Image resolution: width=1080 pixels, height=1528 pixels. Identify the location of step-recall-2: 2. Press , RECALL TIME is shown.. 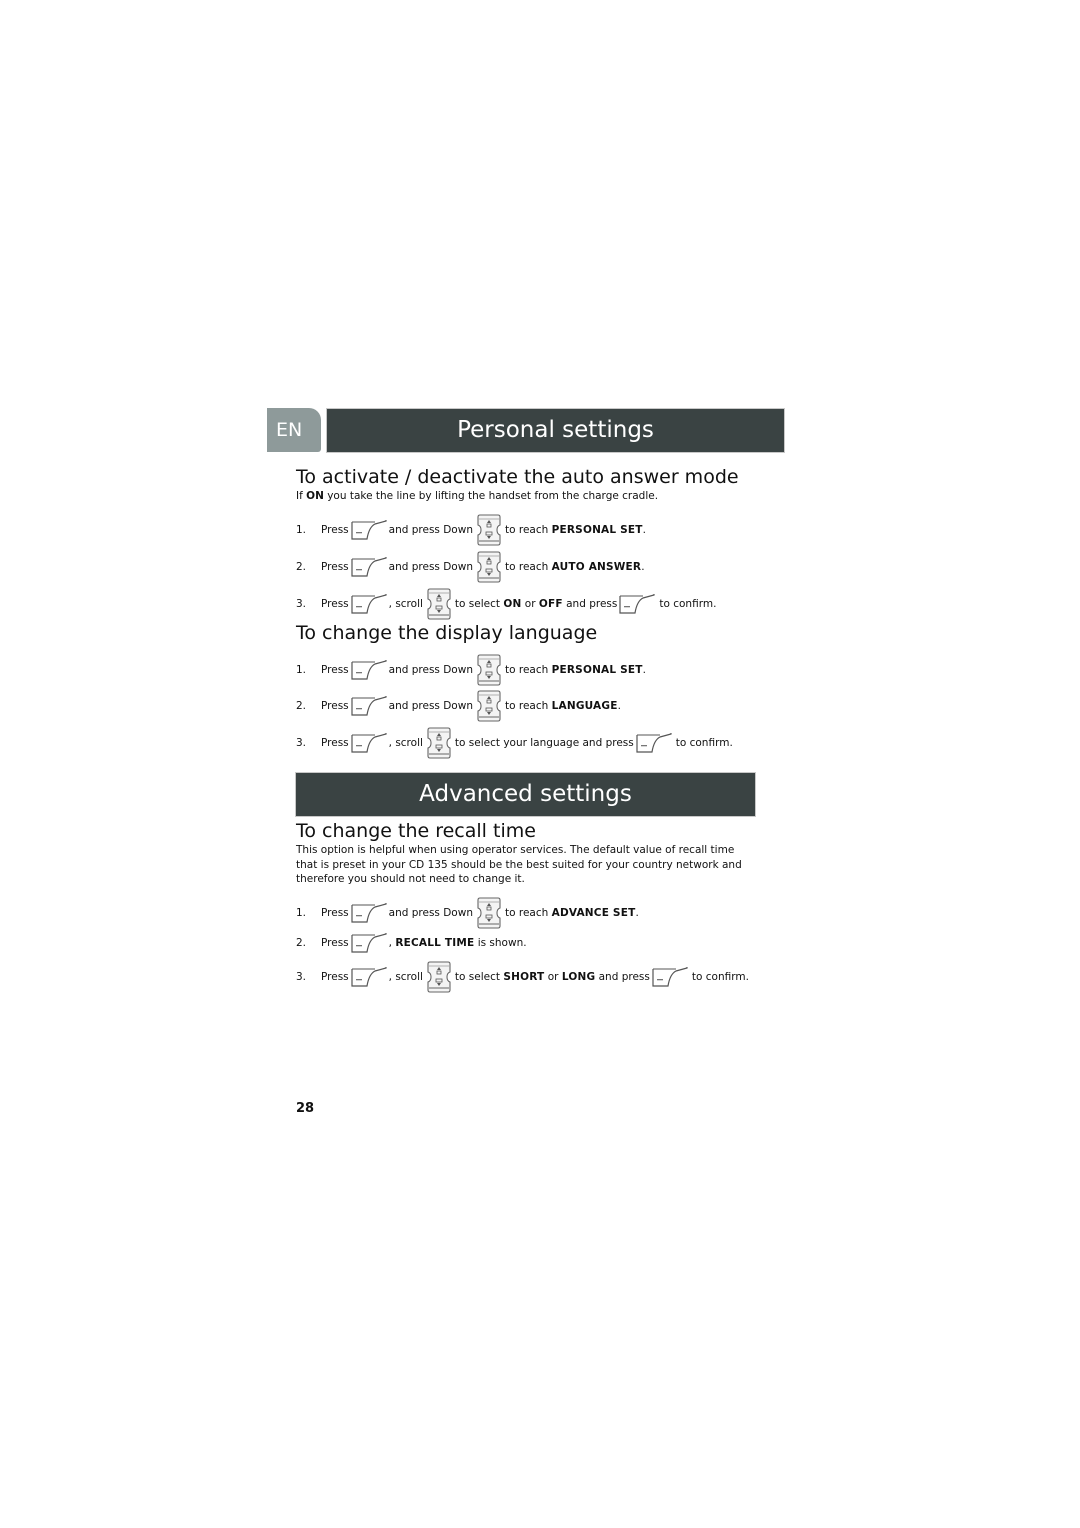
(411, 943).